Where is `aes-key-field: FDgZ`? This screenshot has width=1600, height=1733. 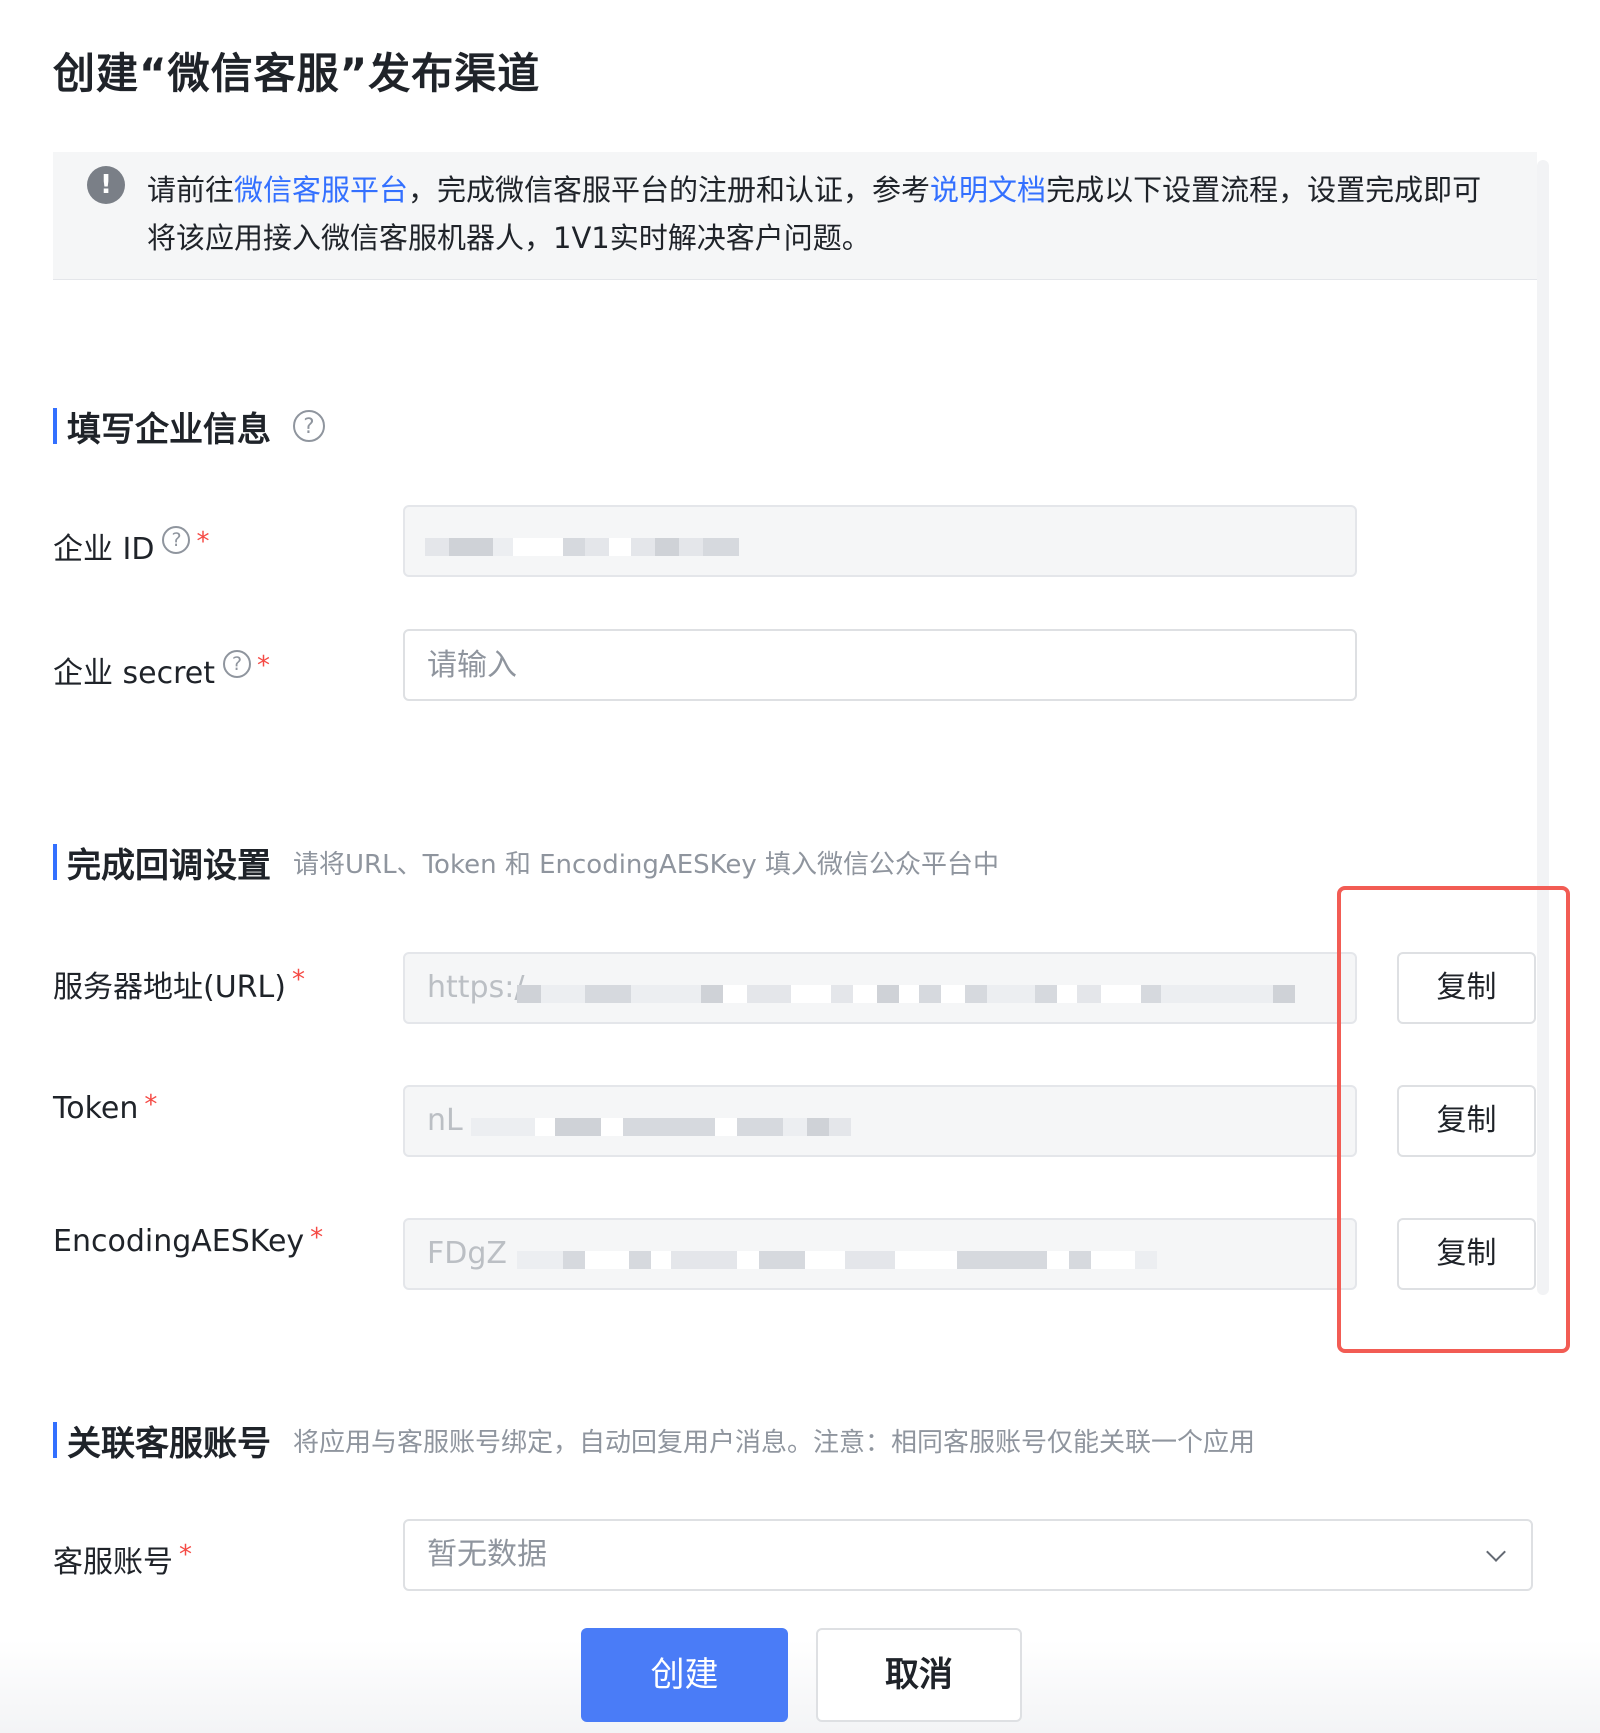 aes-key-field: FDgZ is located at coordinates (880, 1254).